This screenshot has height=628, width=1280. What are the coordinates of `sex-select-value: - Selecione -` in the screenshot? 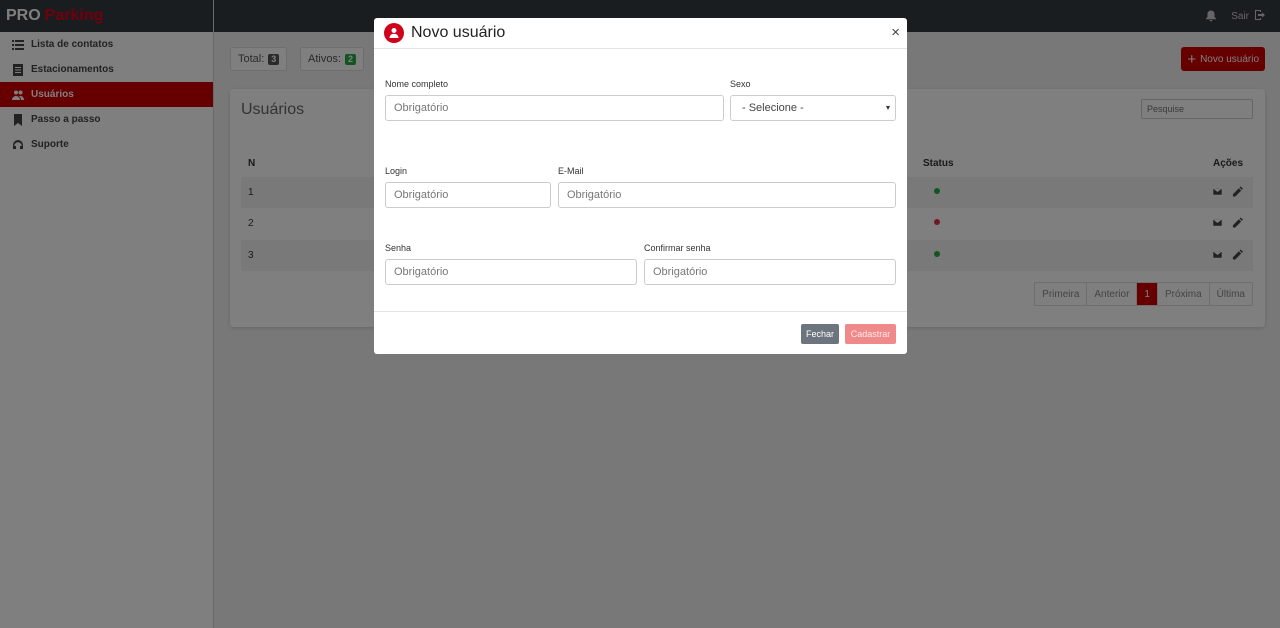 It's located at (773, 108).